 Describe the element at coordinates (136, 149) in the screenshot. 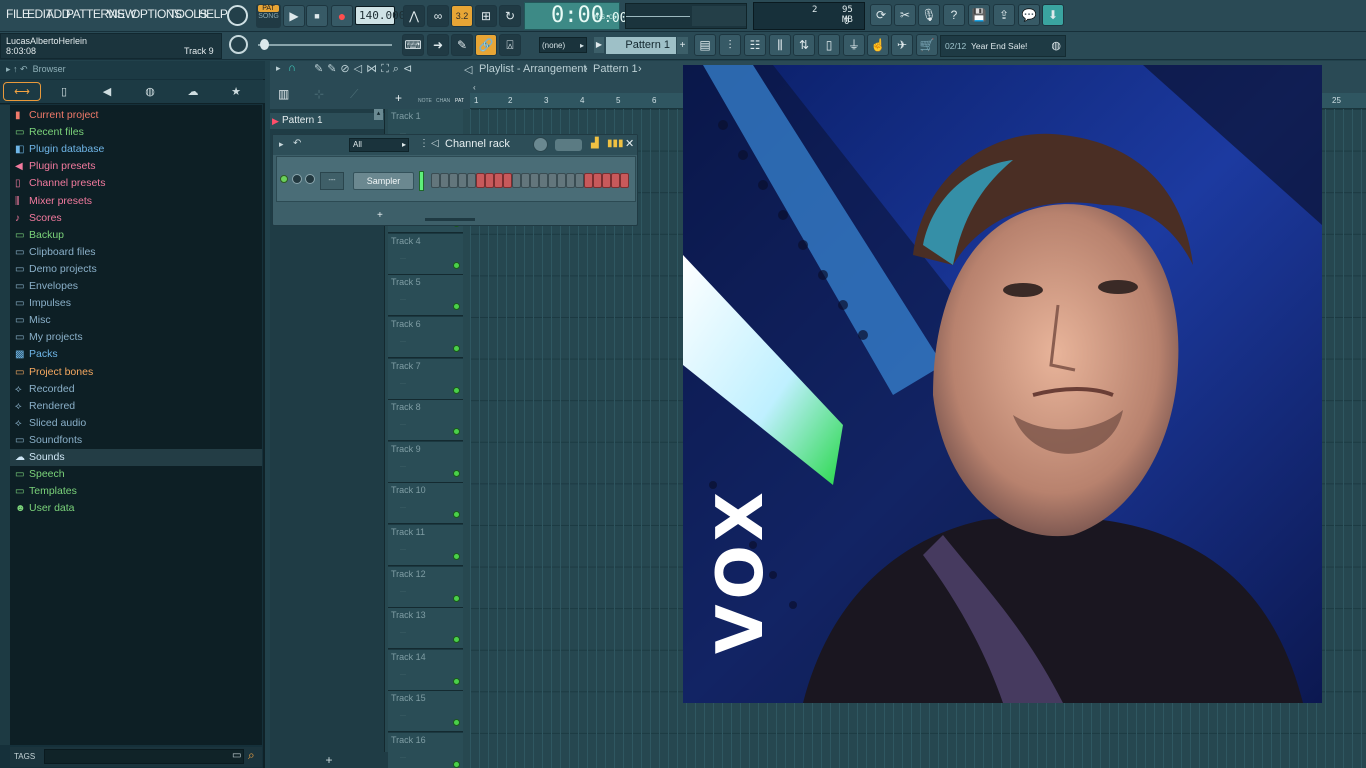

I see `browser-item-plugin-database: ◧ Plugin database` at that location.